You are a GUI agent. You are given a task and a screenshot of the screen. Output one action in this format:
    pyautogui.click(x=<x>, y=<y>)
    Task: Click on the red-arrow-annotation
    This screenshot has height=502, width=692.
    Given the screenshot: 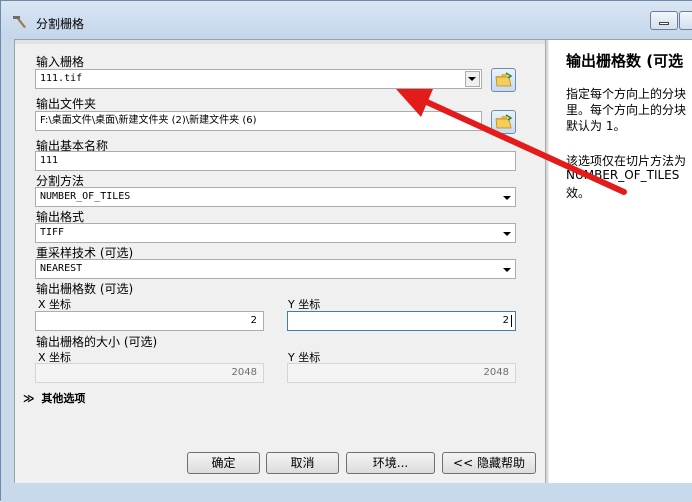 What is the action you would take?
    pyautogui.click(x=511, y=142)
    